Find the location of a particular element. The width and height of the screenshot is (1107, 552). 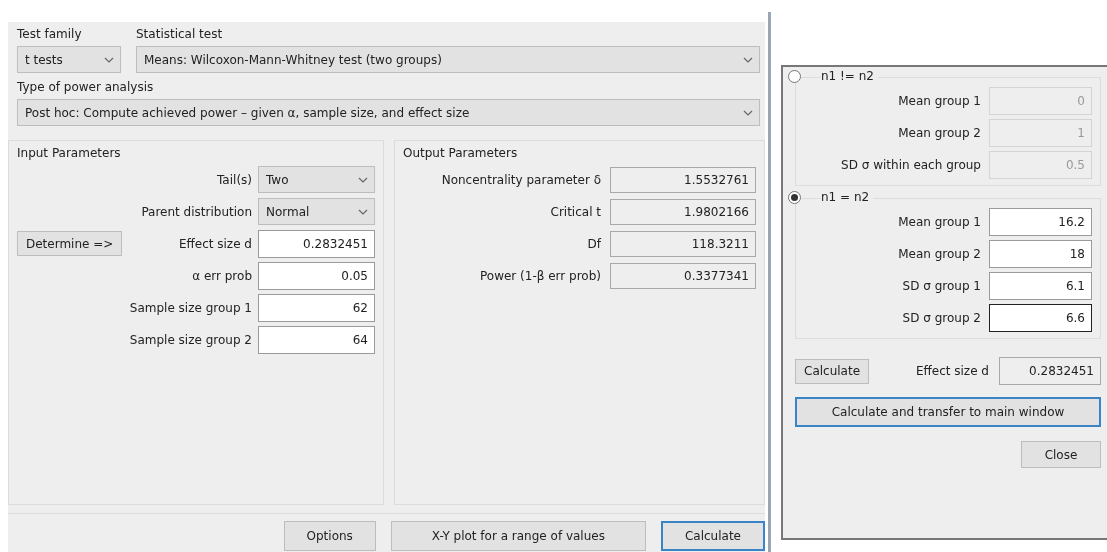

field-label: Sample size group 1 is located at coordinates (190, 307).